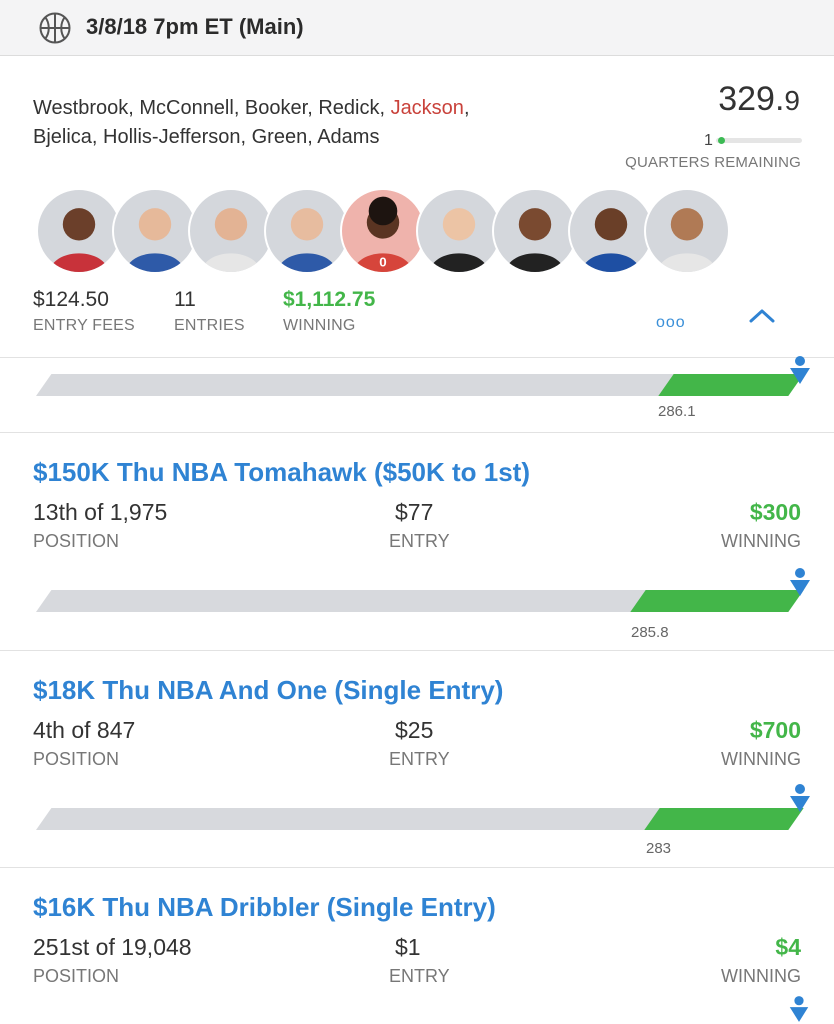 Image resolution: width=834 pixels, height=1024 pixels. I want to click on chevron-up-icon, so click(762, 316).